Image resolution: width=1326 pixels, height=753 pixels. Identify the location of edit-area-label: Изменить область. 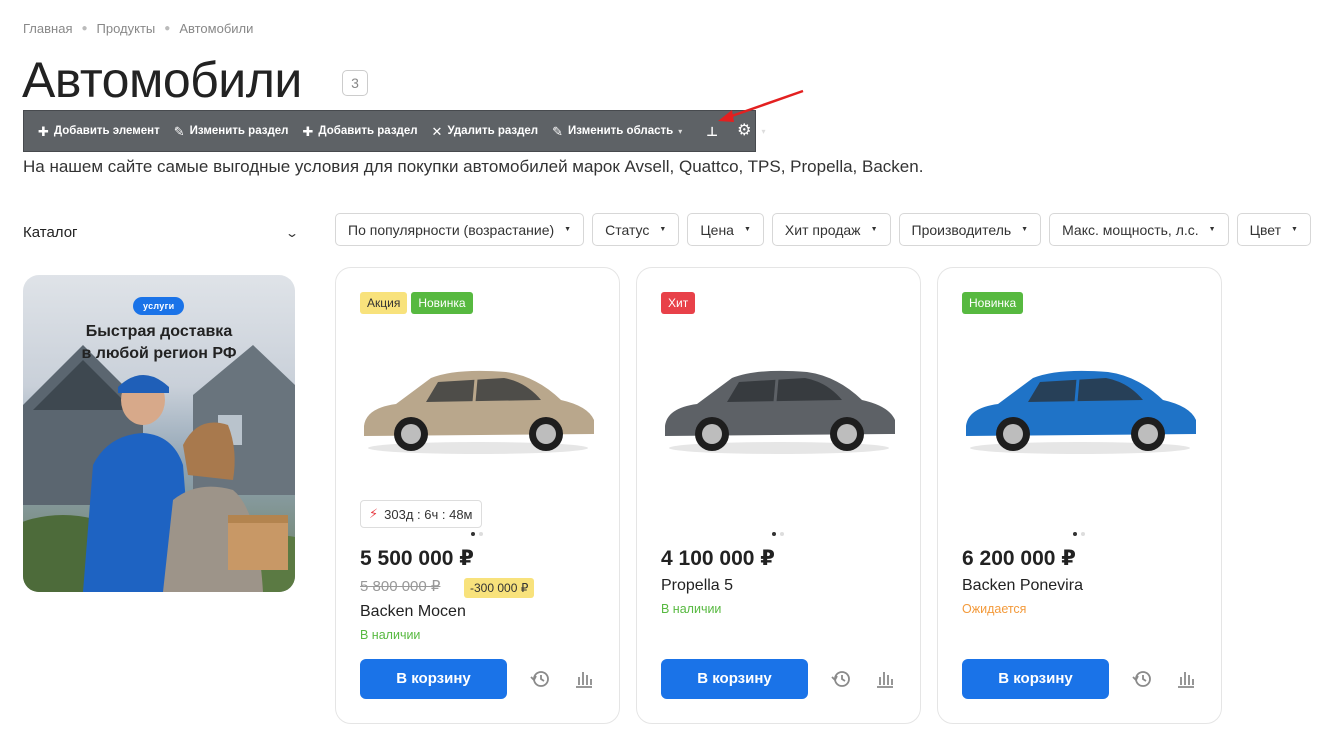
(621, 131).